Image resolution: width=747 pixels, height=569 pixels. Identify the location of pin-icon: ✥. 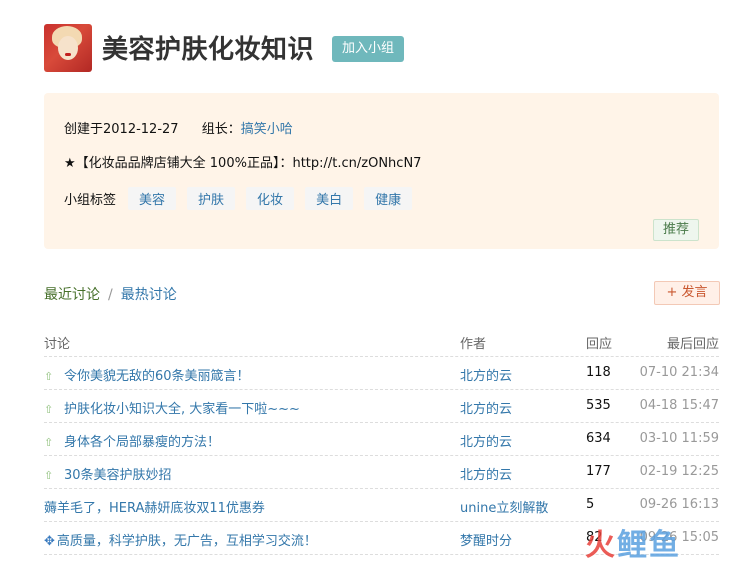
(49, 541).